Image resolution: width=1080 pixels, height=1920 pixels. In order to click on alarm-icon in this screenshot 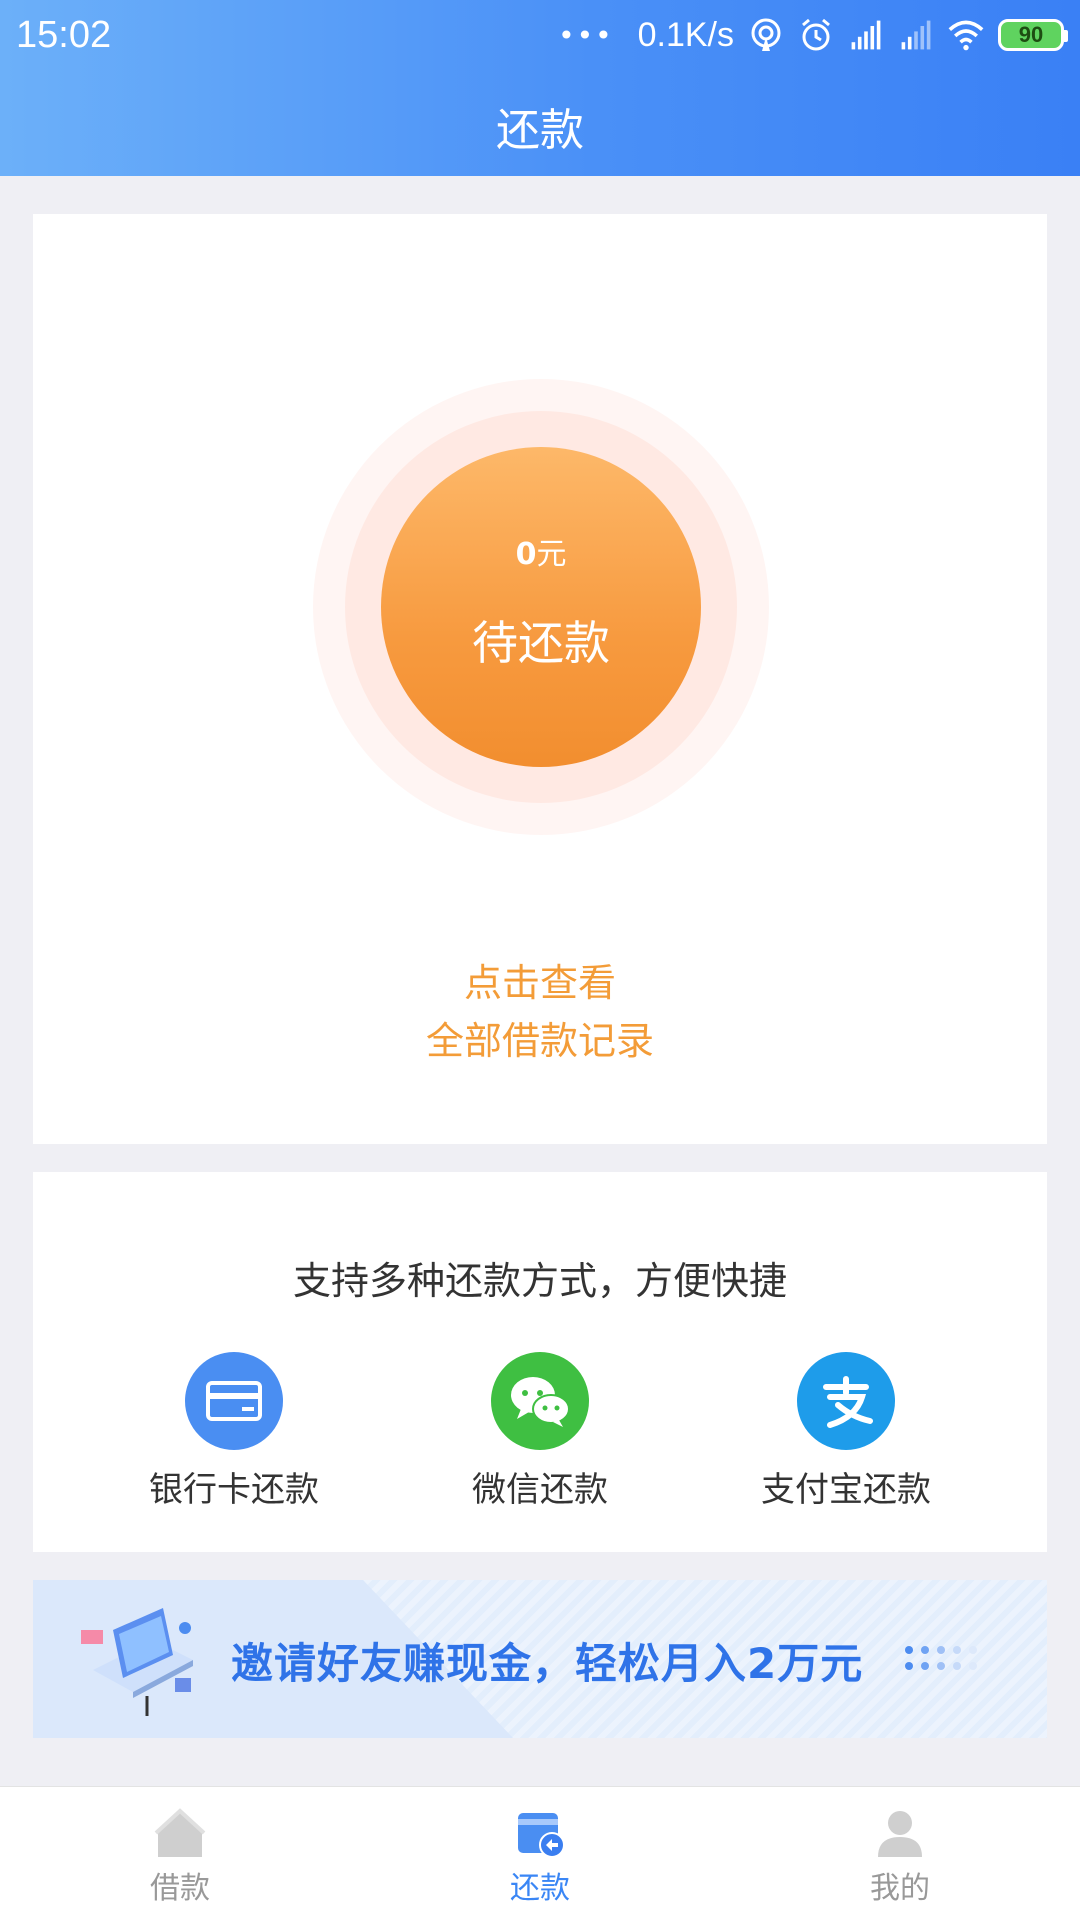, I will do `click(816, 34)`.